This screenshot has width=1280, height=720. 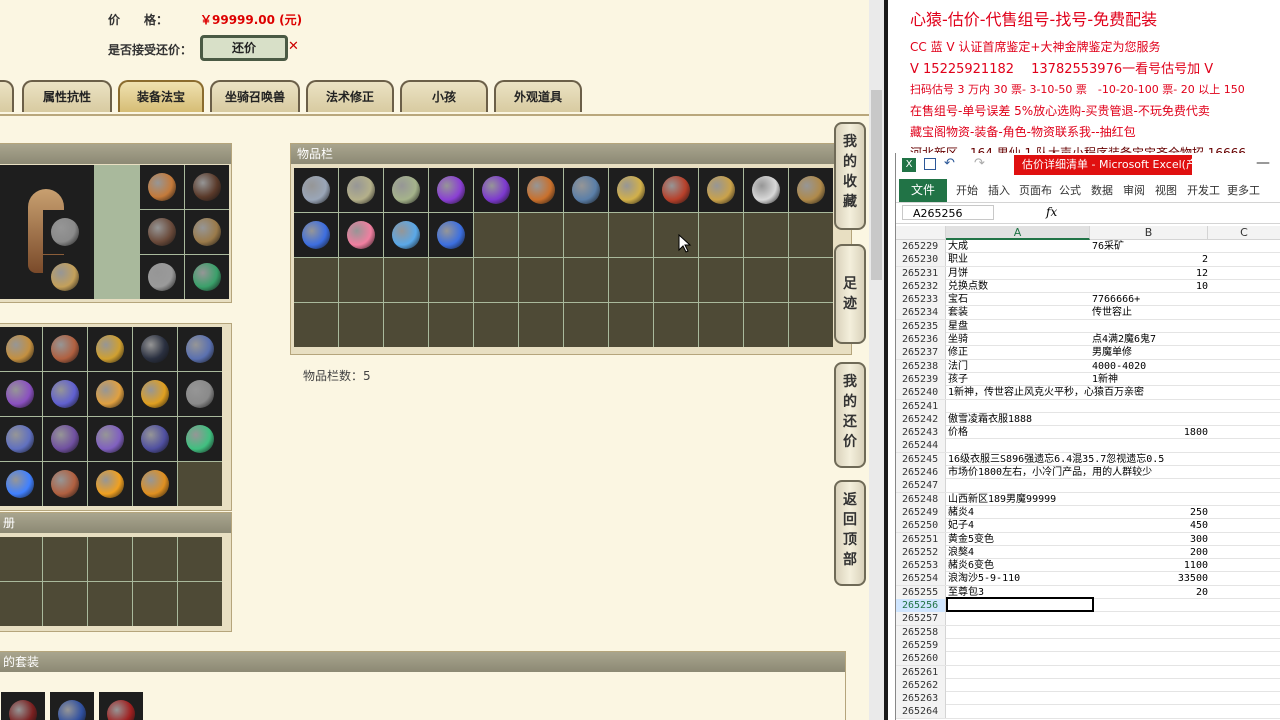 I want to click on tab-equipment: 装备法宝, so click(x=161, y=96).